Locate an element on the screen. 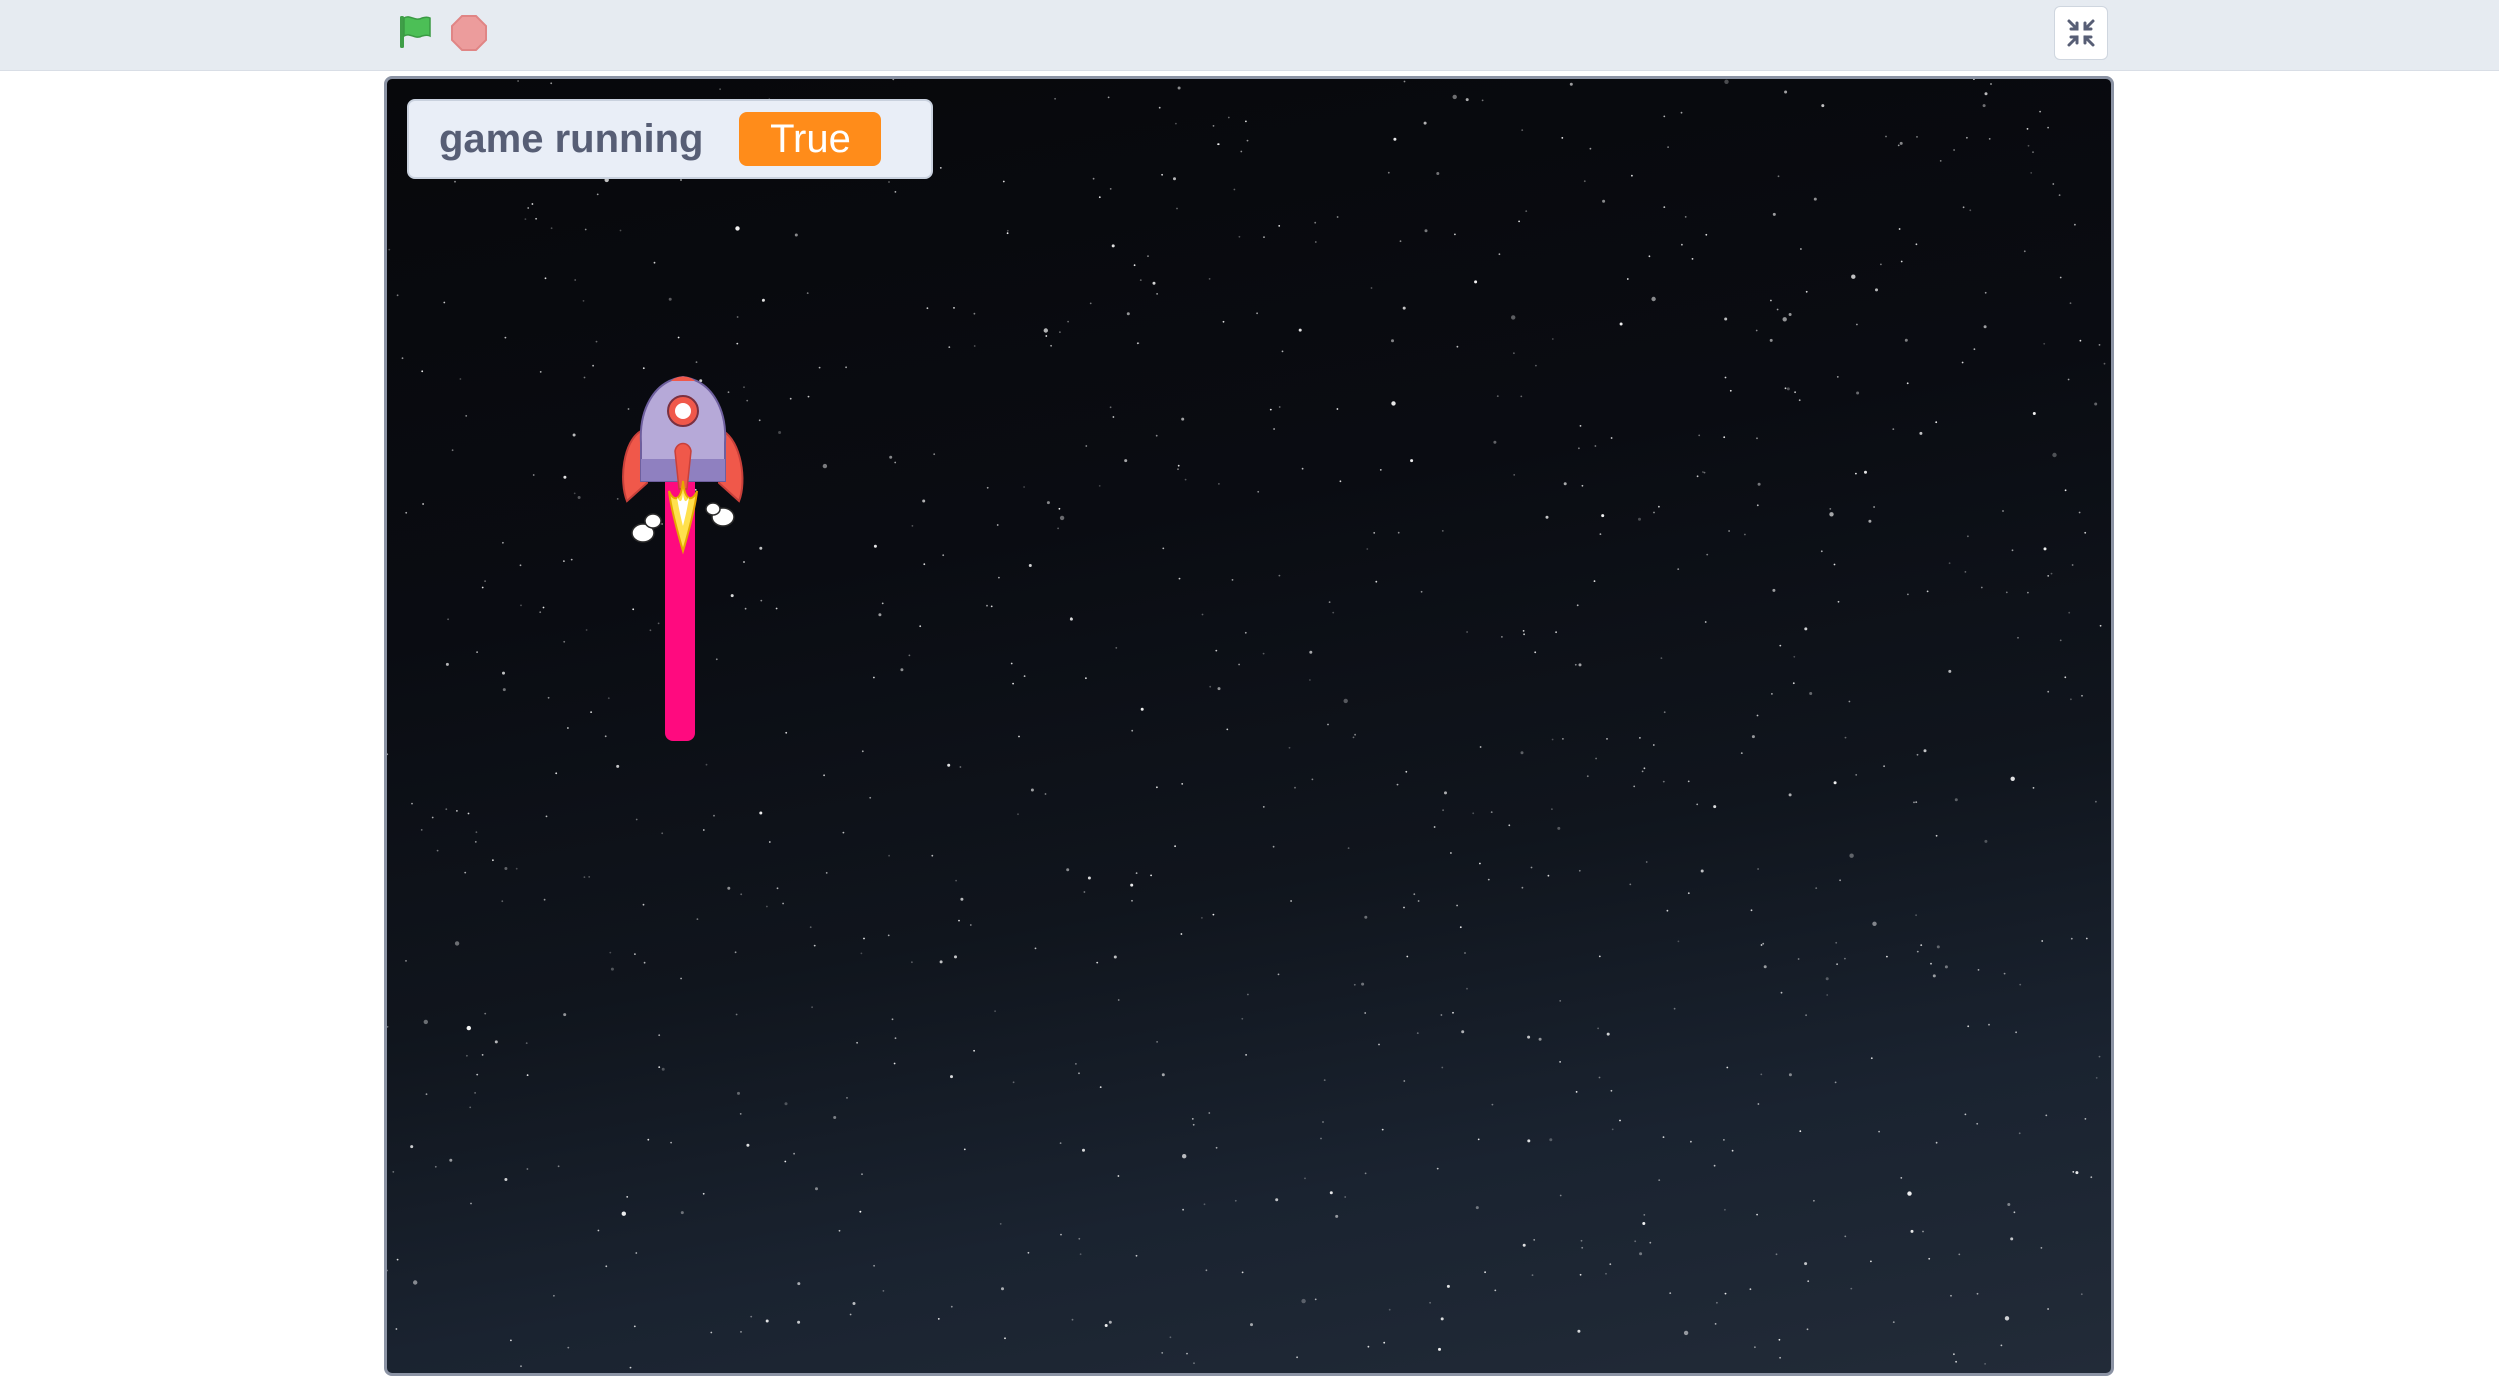 This screenshot has height=1383, width=2499. green-flag-icon is located at coordinates (415, 32).